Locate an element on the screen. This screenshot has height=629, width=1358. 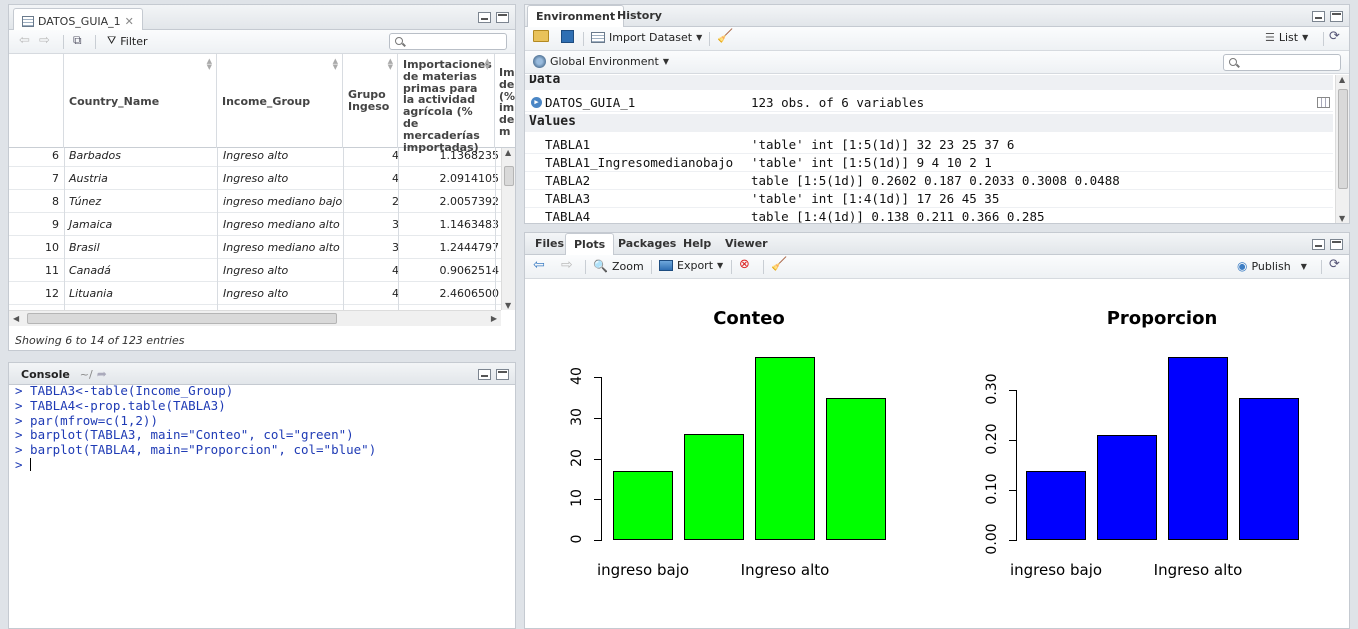
column-header-country: Country_Name ▲ ▼ is located at coordinates (140, 101).